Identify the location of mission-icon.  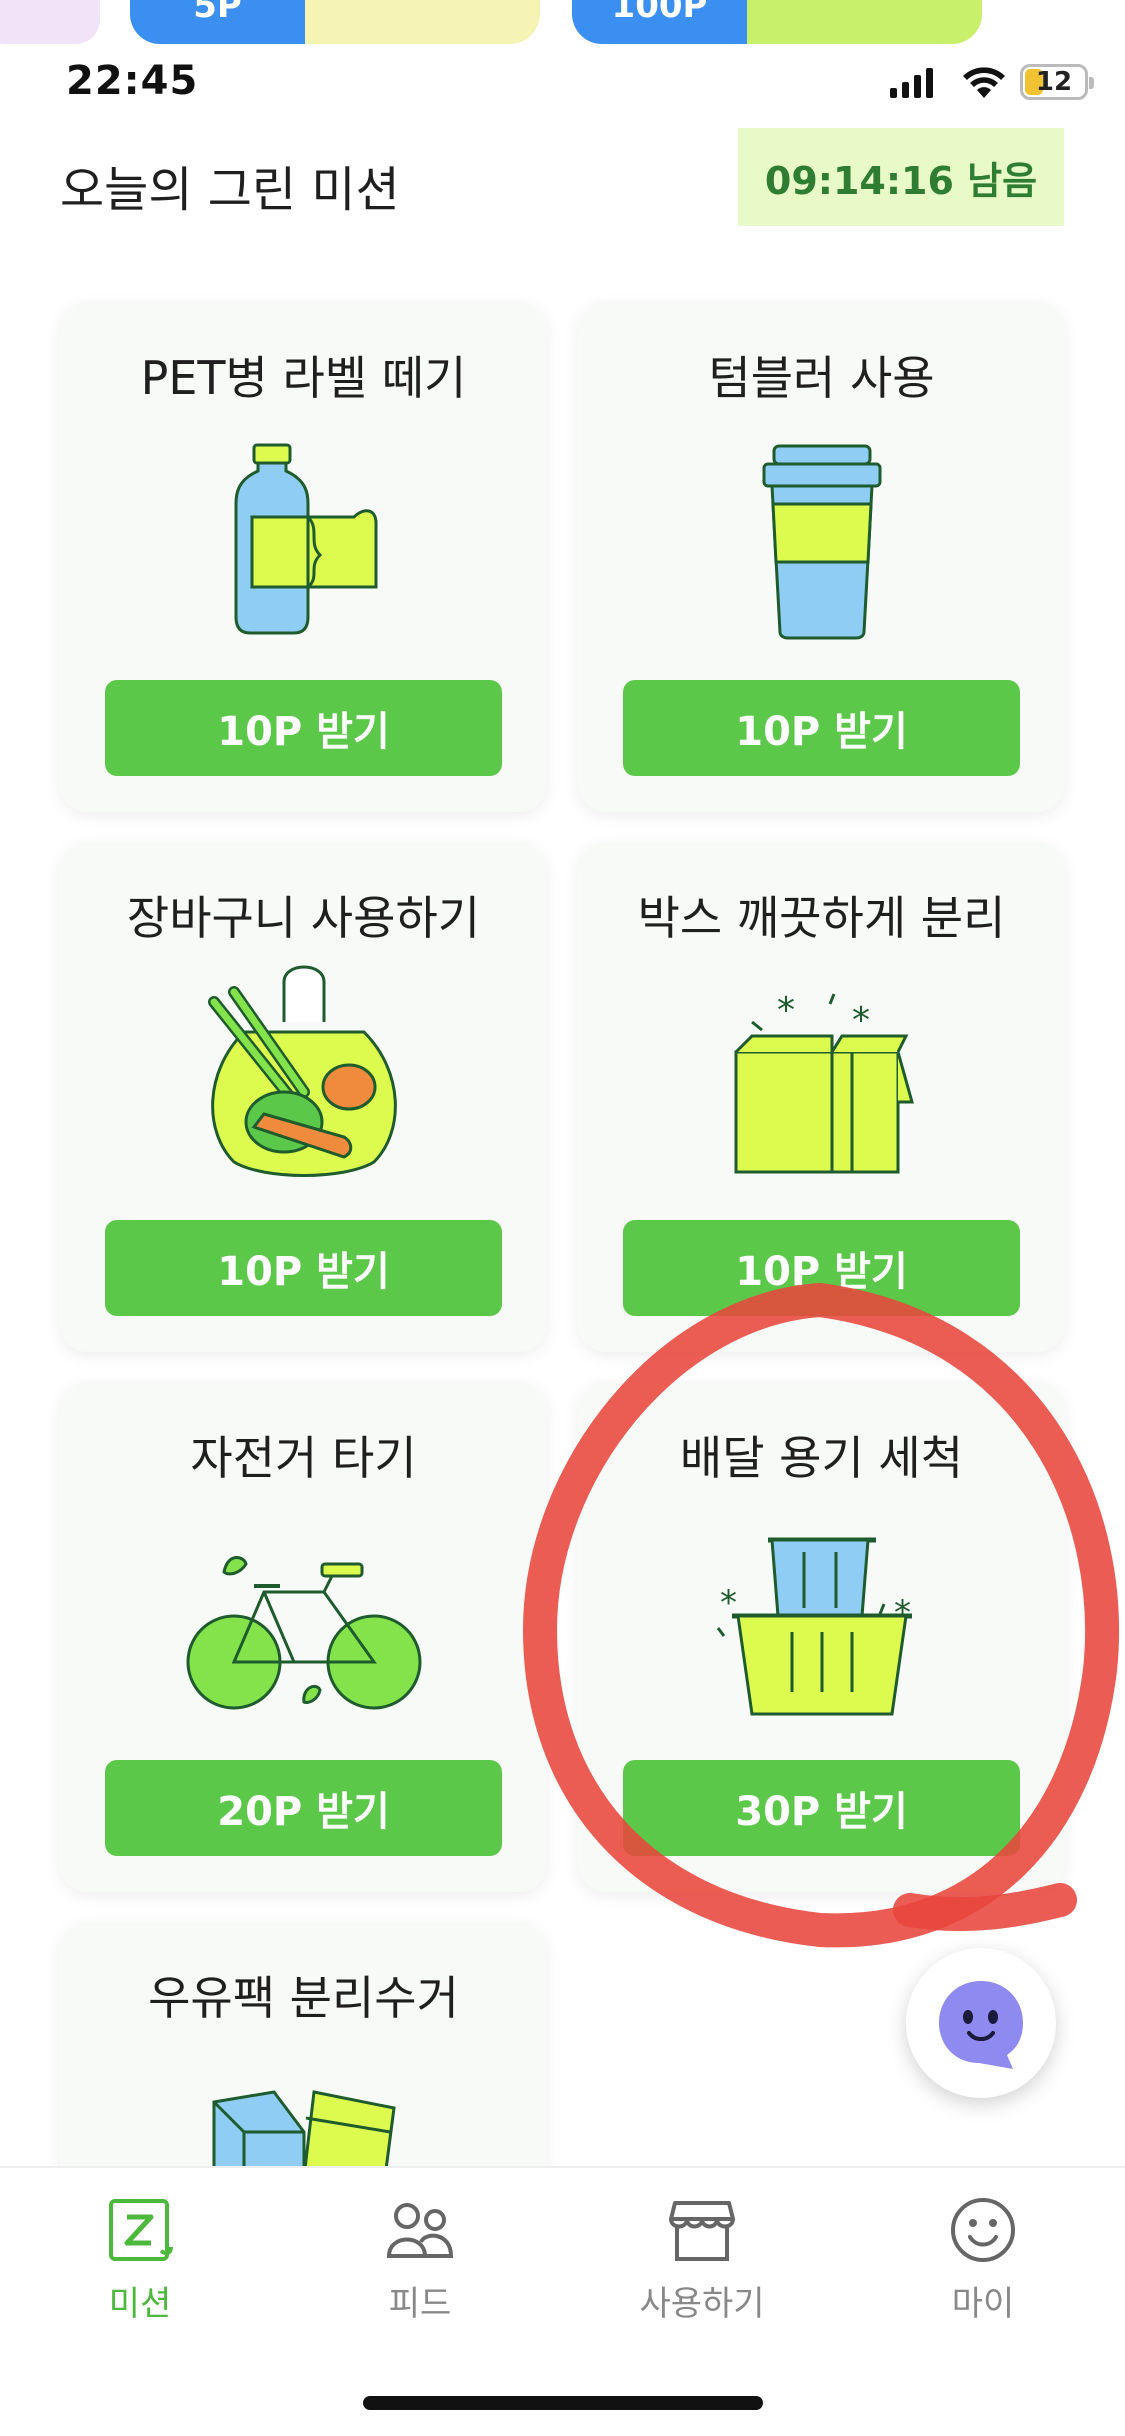
(141, 2230).